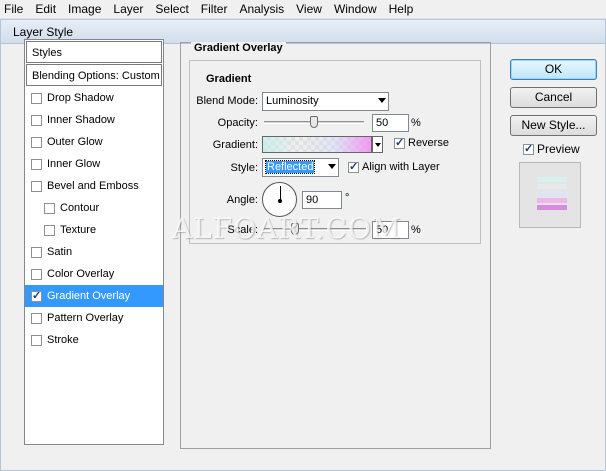 The width and height of the screenshot is (606, 471). What do you see at coordinates (325, 101) in the screenshot?
I see `blend-mode-select: Luminosity` at bounding box center [325, 101].